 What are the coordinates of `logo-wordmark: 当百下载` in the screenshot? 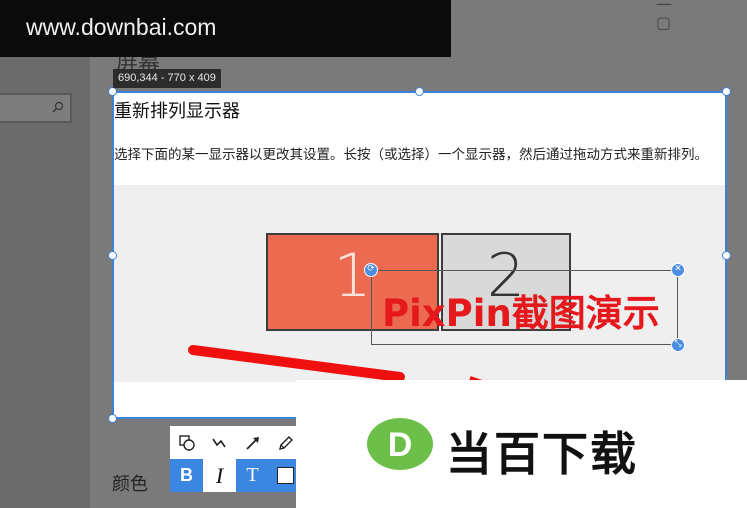 It's located at (542, 454).